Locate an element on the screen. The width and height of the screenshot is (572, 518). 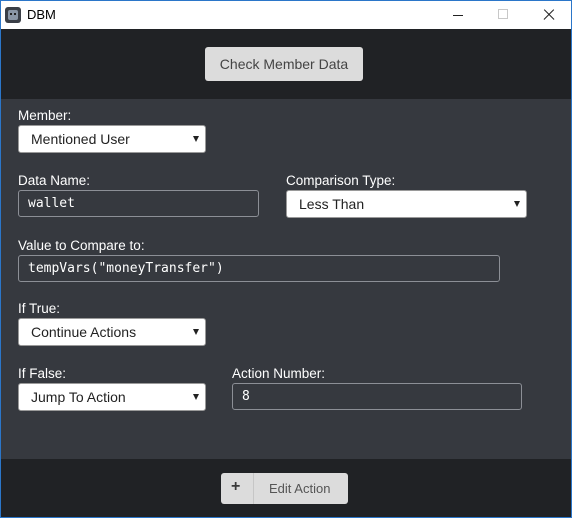
edit-action-button: + Edit Action is located at coordinates (284, 488).